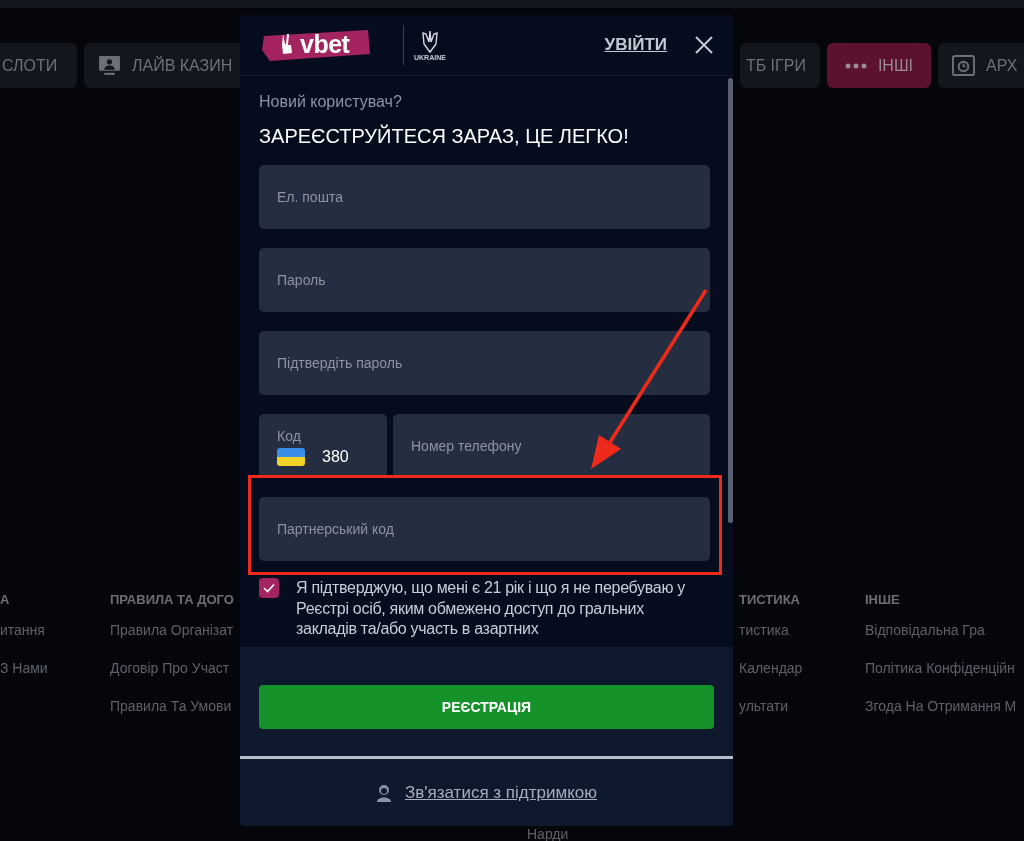  I want to click on register-button: РЕЄСТРАЦІЯ, so click(486, 707).